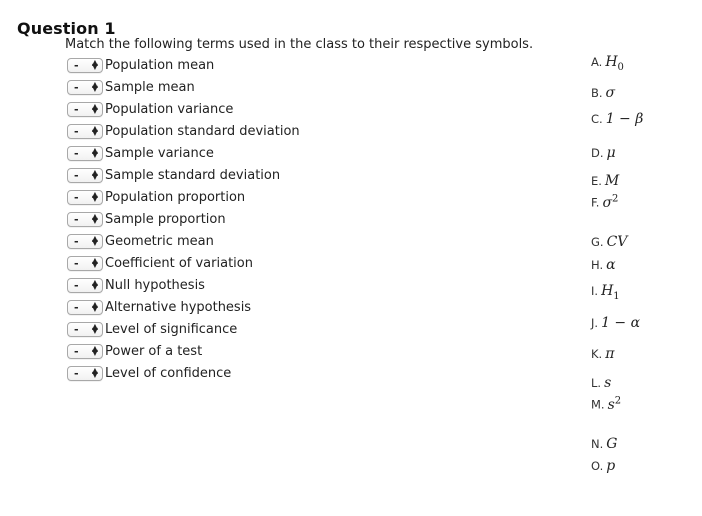  I want to click on symbol-base: G, so click(612, 444).